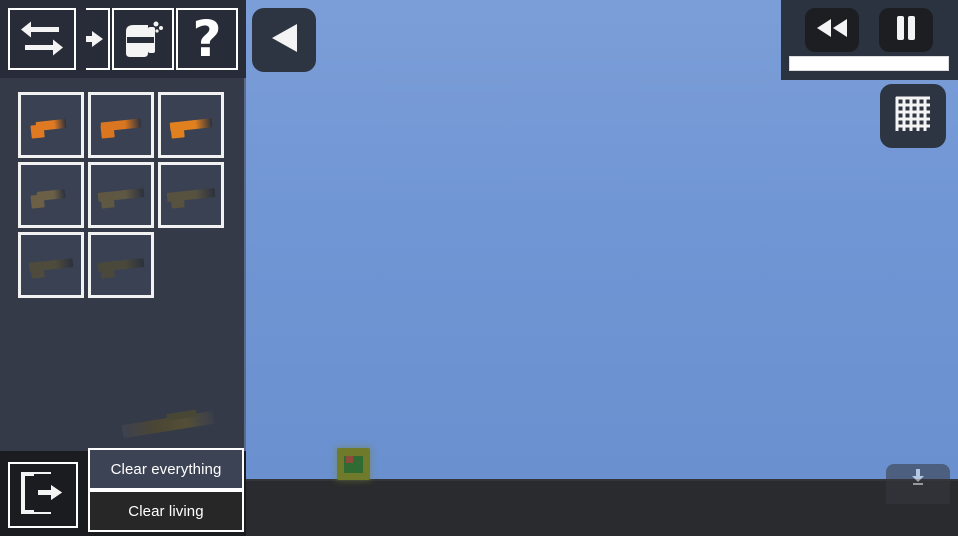  I want to click on triangle-left-icon, so click(284, 40).